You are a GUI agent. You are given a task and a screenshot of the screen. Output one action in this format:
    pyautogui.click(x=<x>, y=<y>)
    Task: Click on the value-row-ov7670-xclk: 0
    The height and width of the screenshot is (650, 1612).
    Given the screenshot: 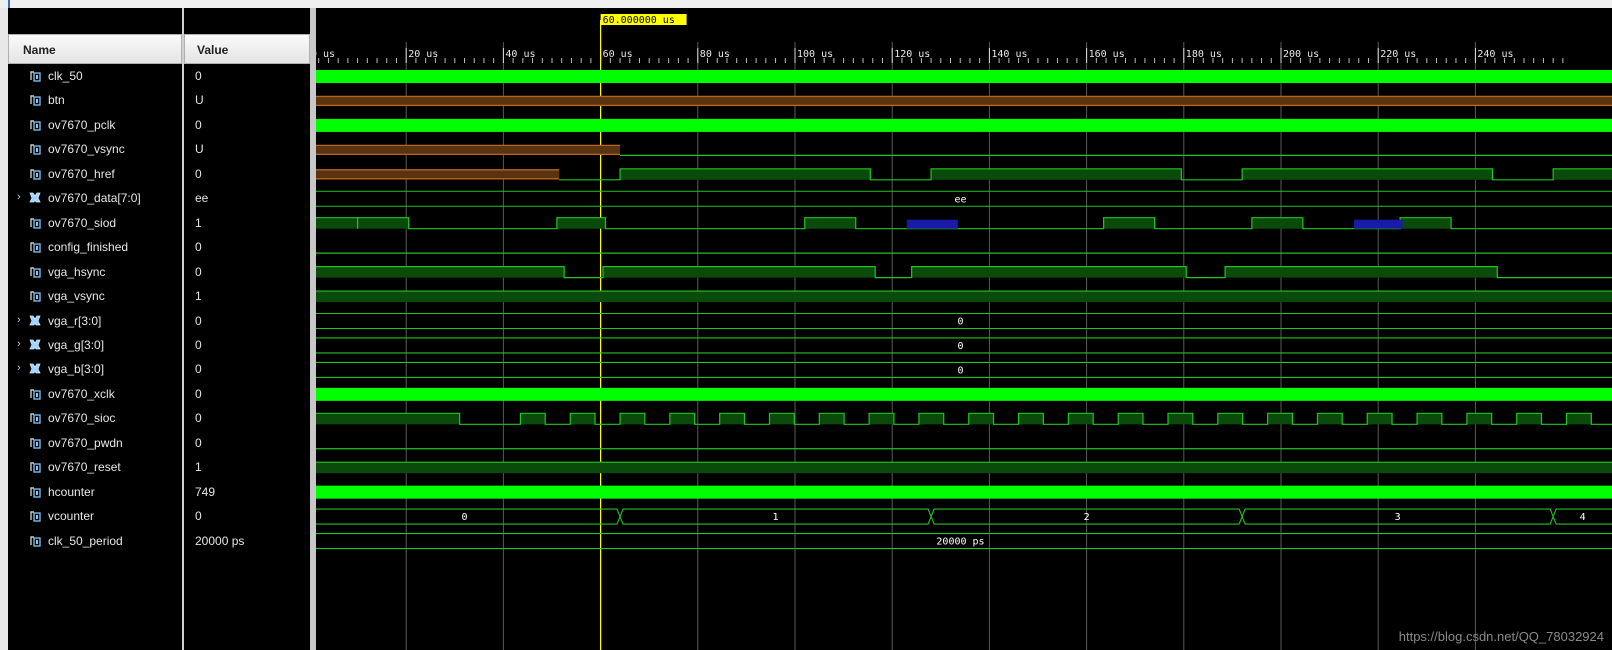 What is the action you would take?
    pyautogui.click(x=247, y=394)
    